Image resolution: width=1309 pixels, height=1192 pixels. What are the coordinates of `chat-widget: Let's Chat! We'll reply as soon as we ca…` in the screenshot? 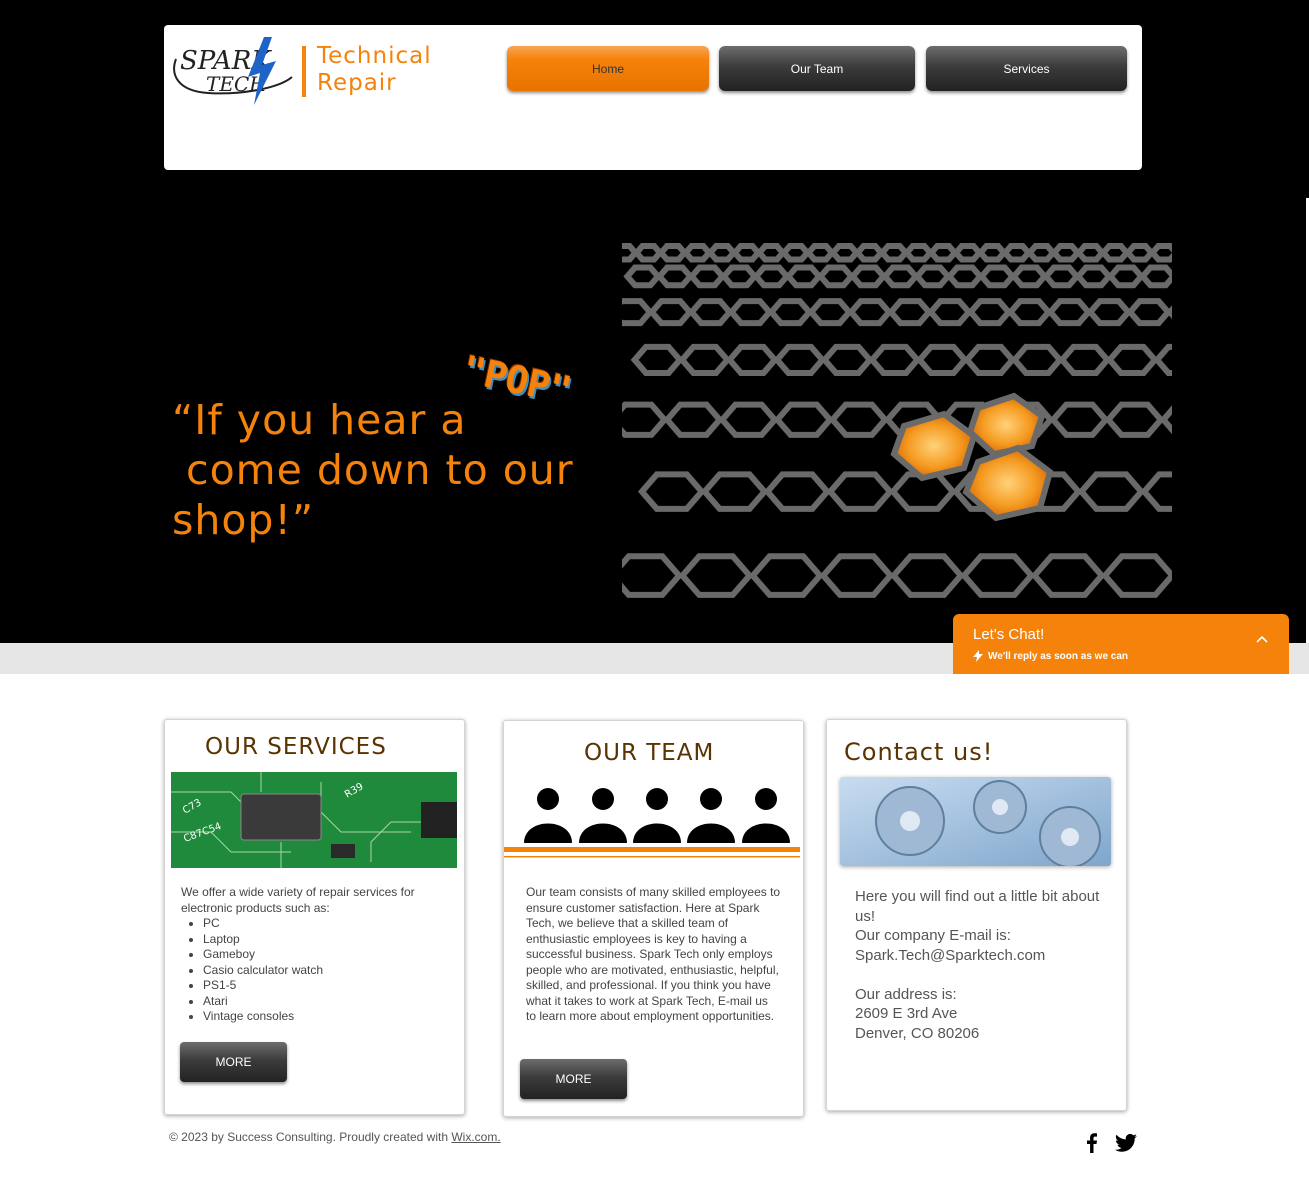 It's located at (1121, 644).